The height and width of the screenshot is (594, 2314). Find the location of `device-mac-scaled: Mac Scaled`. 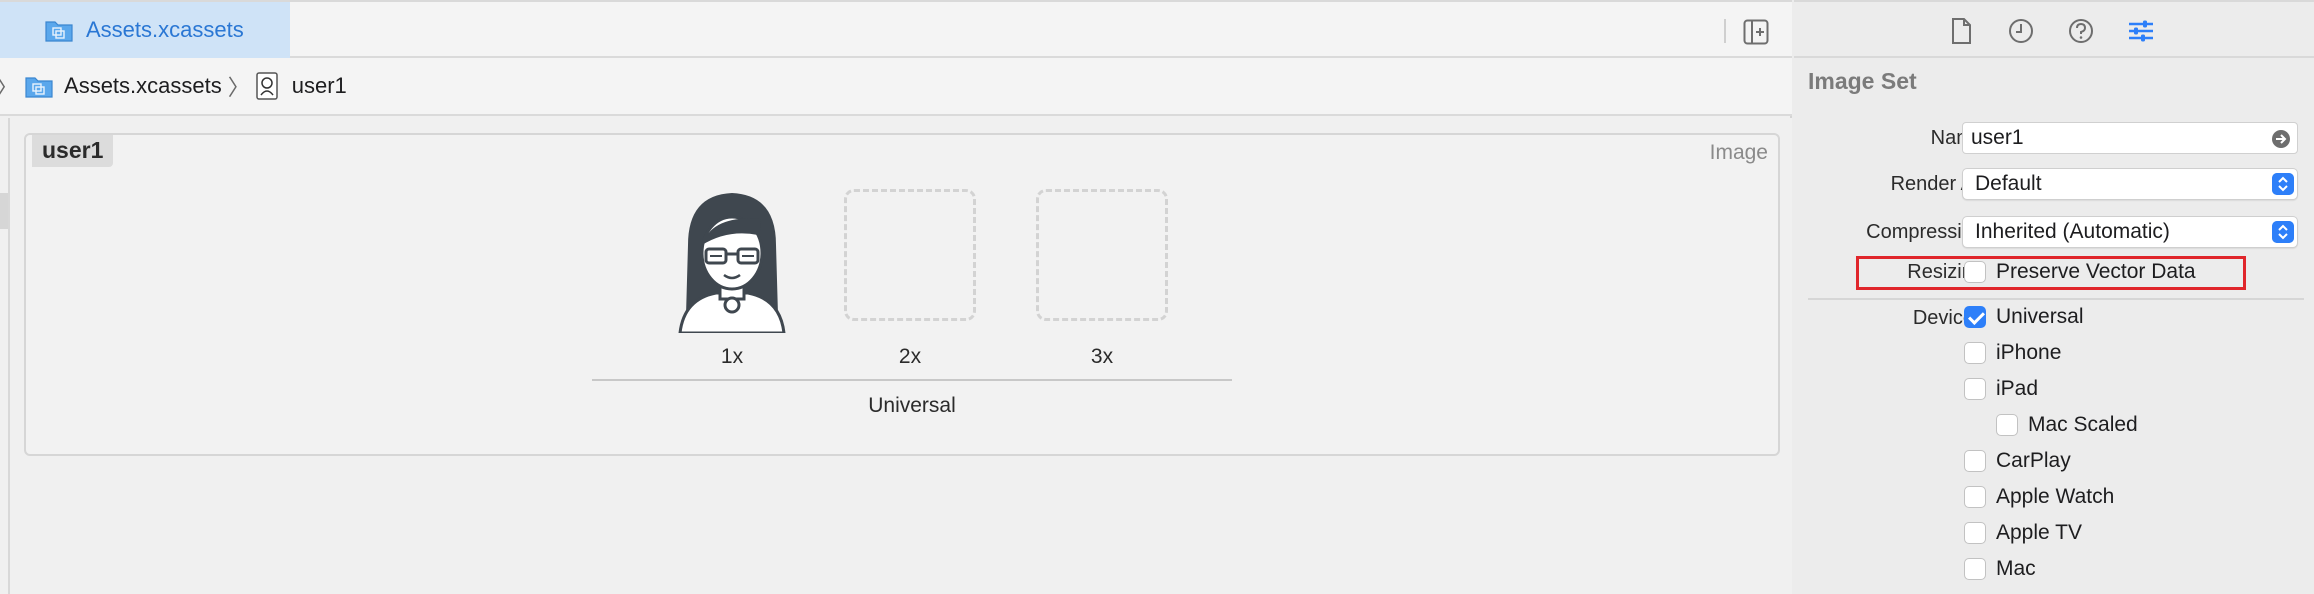

device-mac-scaled: Mac Scaled is located at coordinates (2067, 425).